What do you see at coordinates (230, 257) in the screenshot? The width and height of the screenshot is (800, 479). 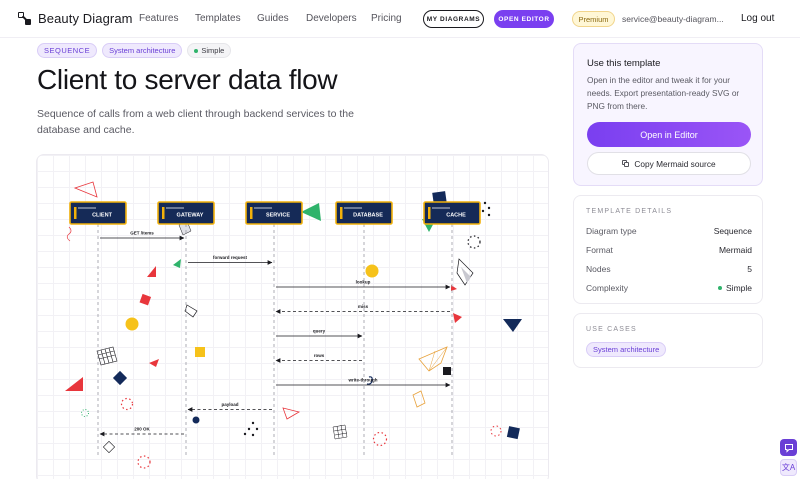 I see `message-label: forward request` at bounding box center [230, 257].